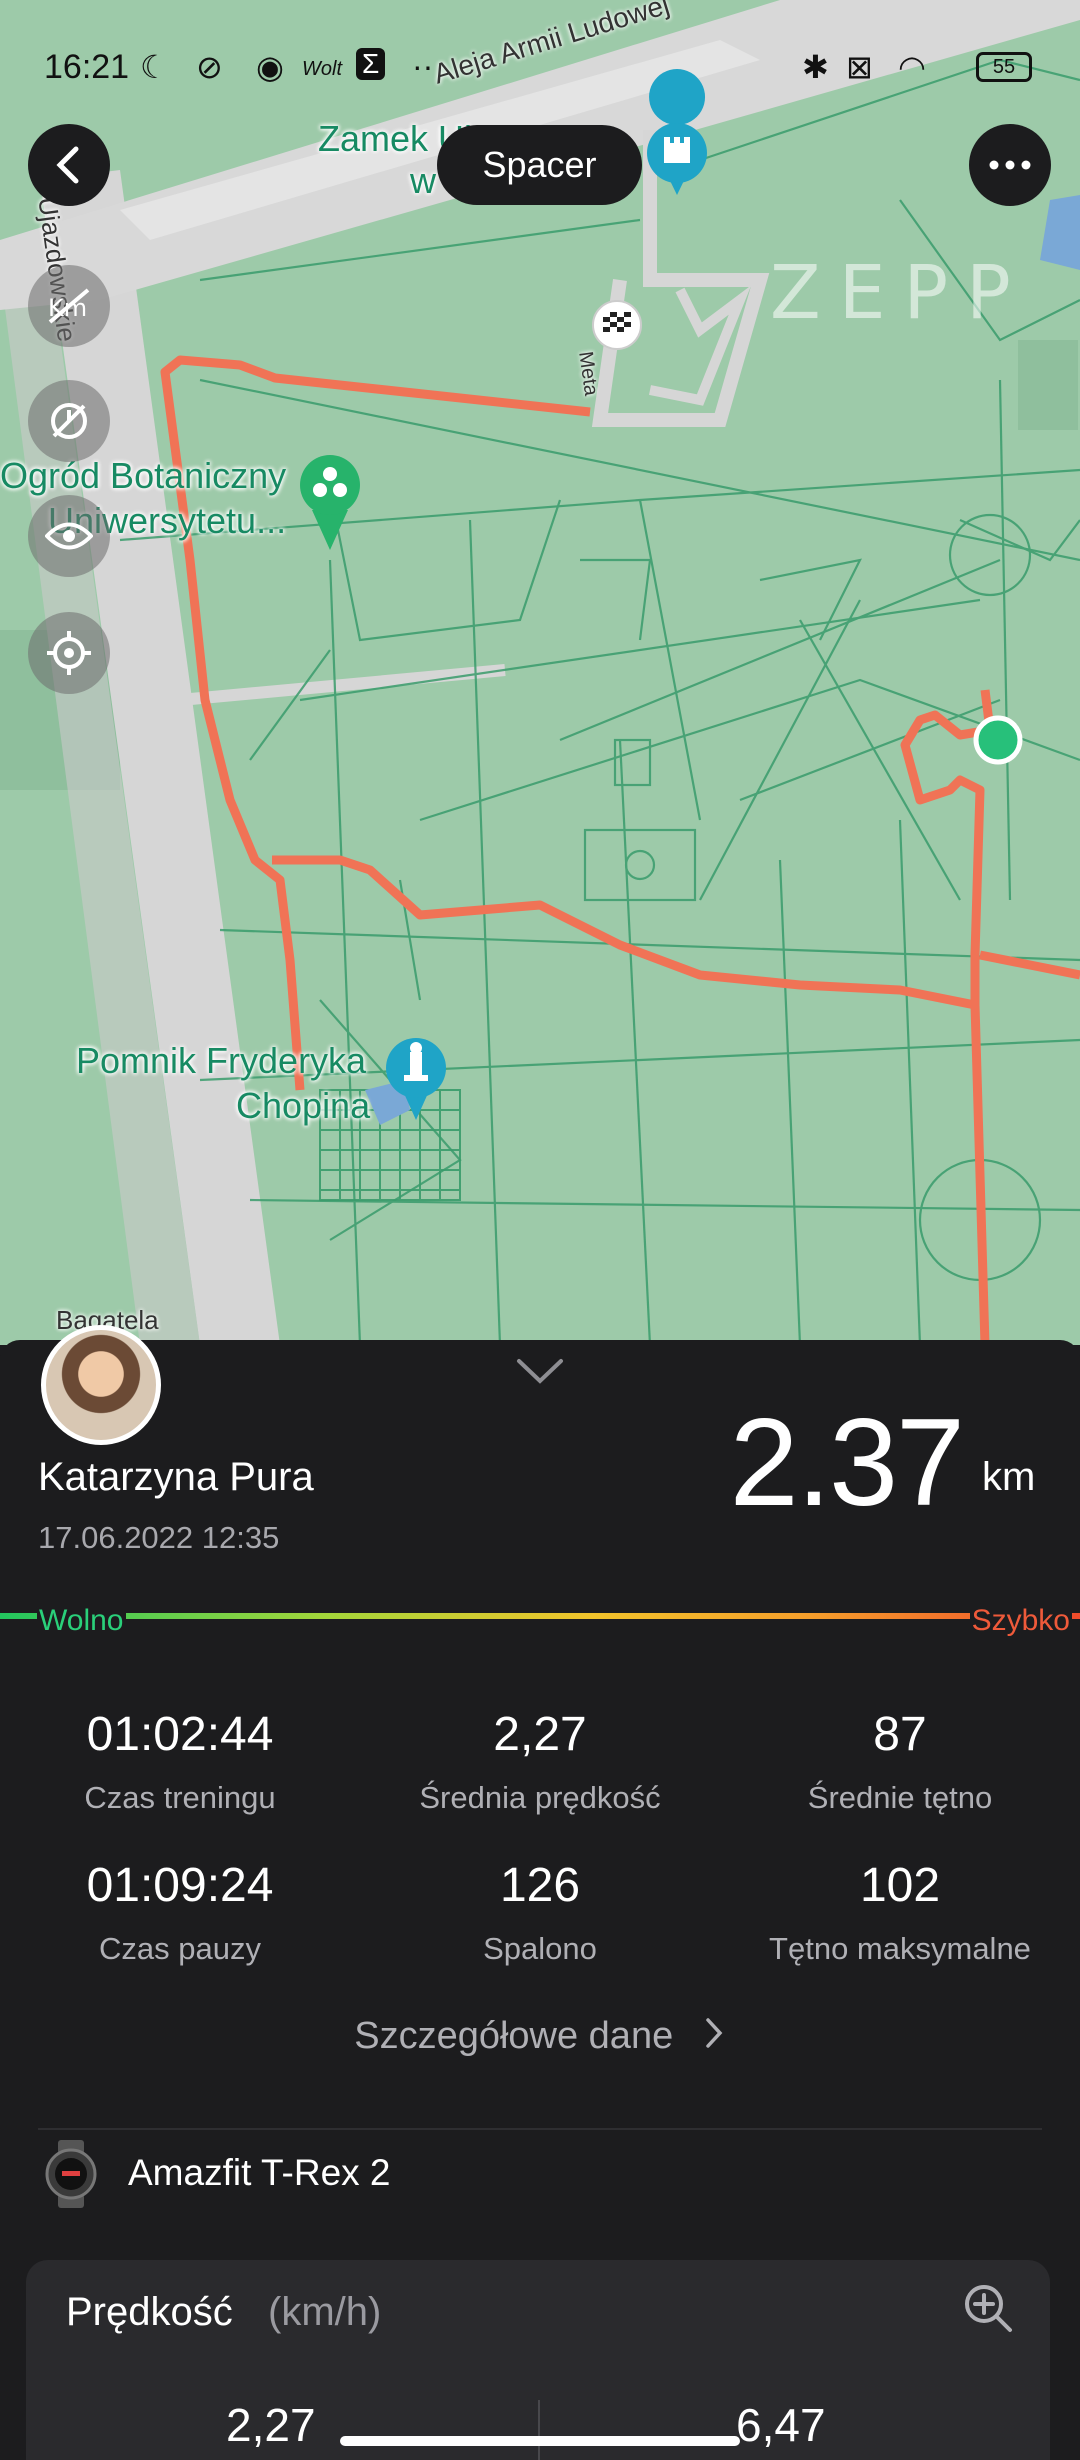 This screenshot has height=2460, width=1080. Describe the element at coordinates (988, 2308) in the screenshot. I see `zoom-in-icon` at that location.